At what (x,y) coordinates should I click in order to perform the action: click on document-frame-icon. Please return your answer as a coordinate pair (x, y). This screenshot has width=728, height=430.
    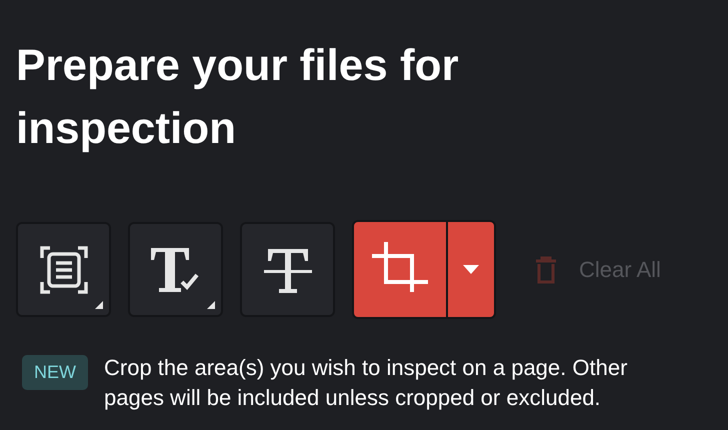
    Looking at the image, I should click on (64, 270).